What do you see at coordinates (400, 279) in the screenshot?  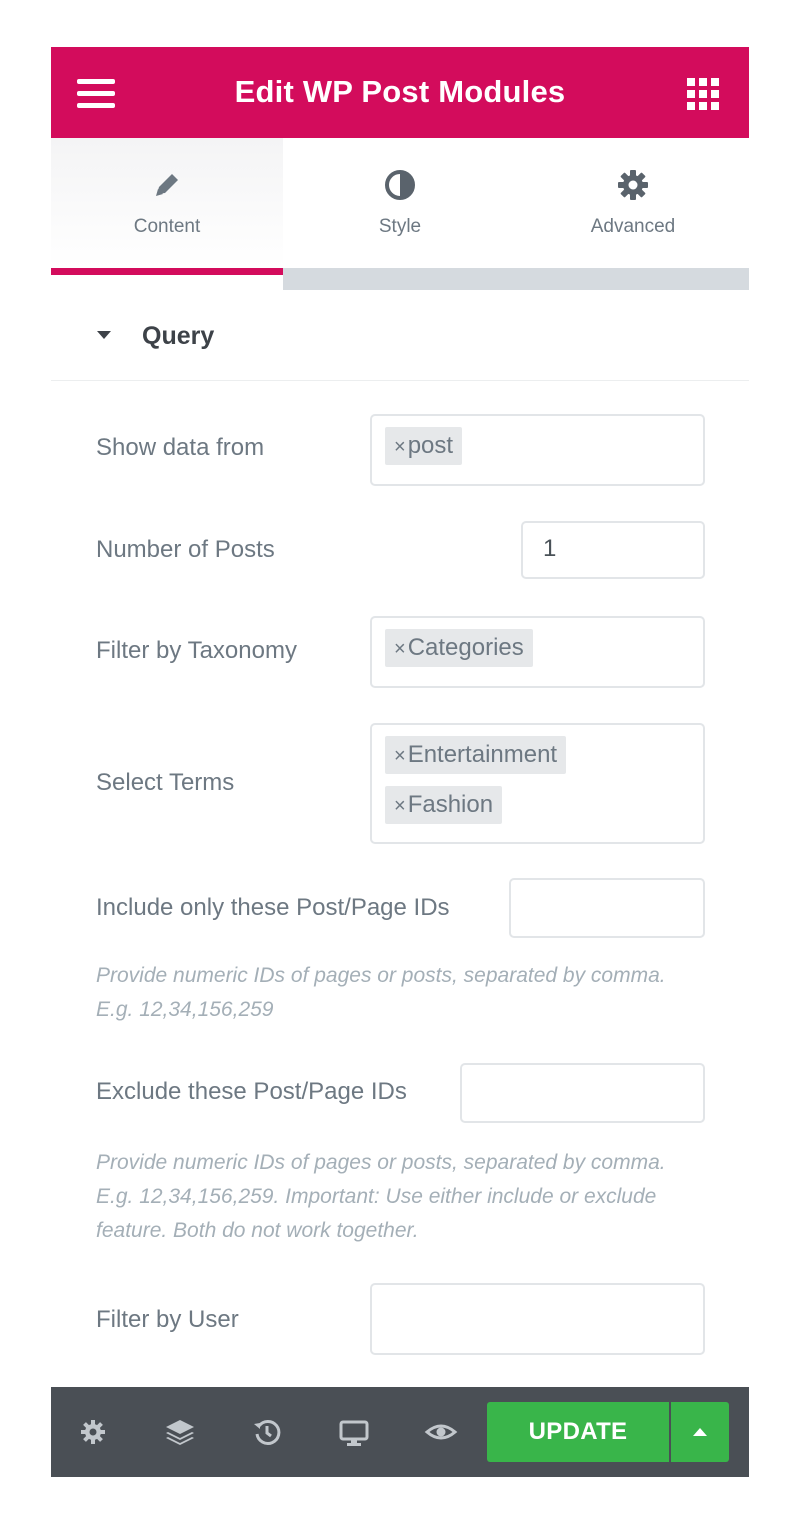 I see `tab-indicator-strip` at bounding box center [400, 279].